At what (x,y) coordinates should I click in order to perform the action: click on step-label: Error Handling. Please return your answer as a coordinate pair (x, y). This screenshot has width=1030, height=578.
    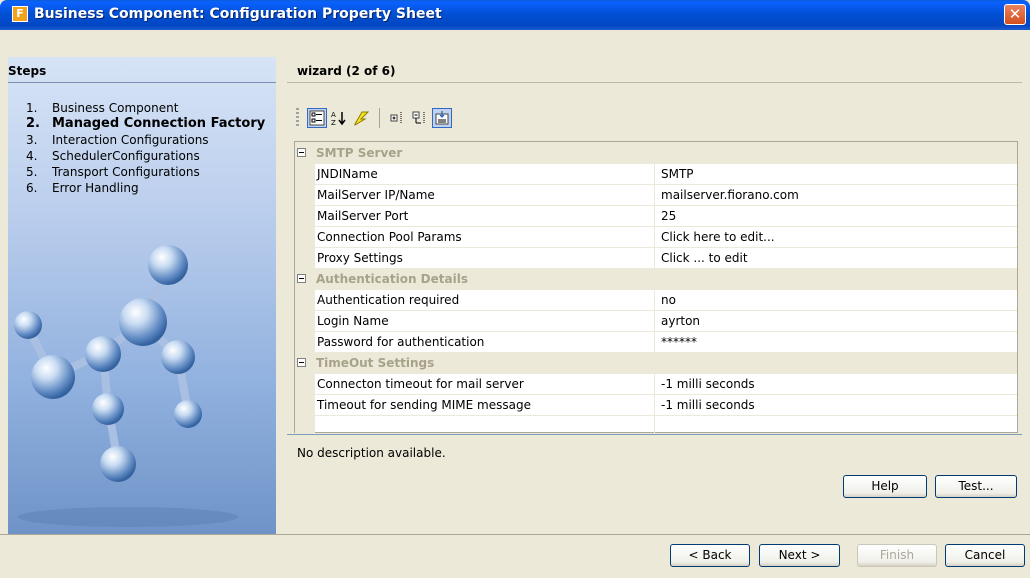
    Looking at the image, I should click on (95, 188).